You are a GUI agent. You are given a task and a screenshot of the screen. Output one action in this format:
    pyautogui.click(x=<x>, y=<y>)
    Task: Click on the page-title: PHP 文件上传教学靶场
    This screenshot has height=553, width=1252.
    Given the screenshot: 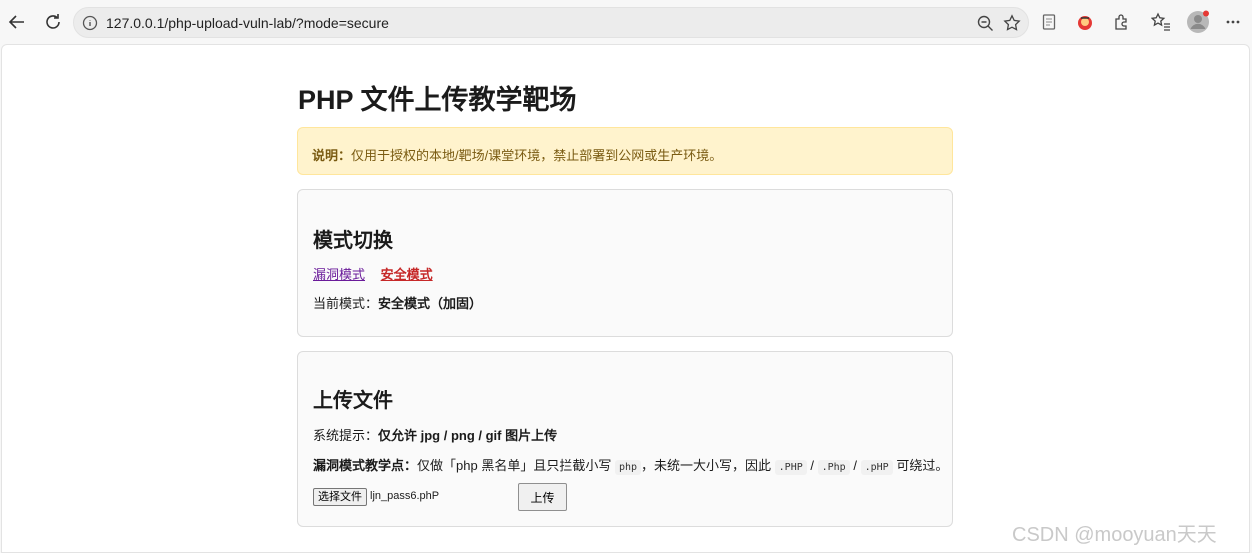 What is the action you would take?
    pyautogui.click(x=437, y=100)
    